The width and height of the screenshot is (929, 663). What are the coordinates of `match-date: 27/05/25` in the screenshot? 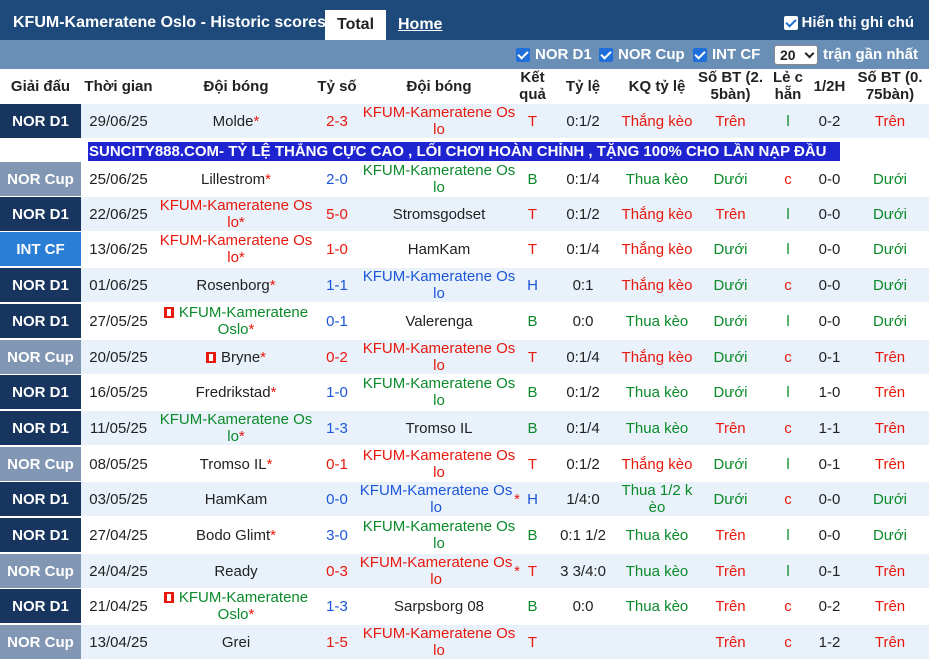 It's located at (118, 321).